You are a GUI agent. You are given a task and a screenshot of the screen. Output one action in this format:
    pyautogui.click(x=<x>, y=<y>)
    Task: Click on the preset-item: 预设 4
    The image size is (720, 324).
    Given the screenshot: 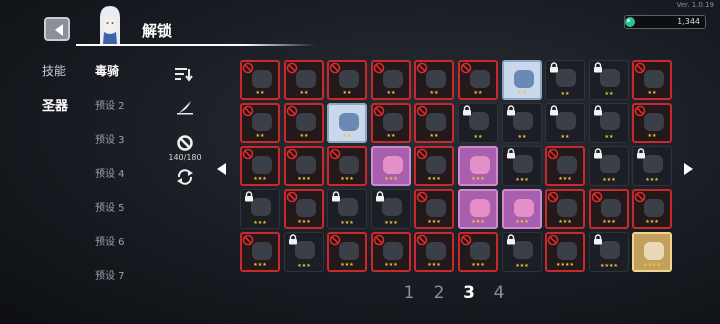 What is the action you would take?
    pyautogui.click(x=110, y=172)
    